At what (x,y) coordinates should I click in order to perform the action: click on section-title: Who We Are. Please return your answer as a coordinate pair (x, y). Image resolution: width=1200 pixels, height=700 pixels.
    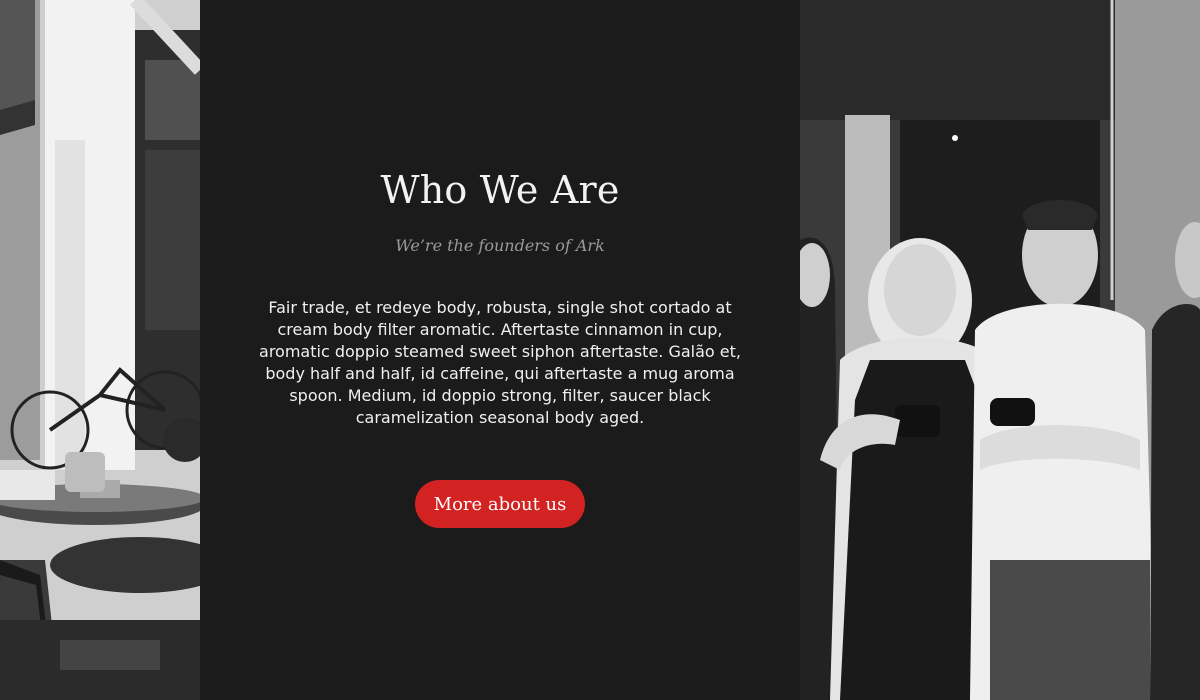
    Looking at the image, I should click on (500, 190).